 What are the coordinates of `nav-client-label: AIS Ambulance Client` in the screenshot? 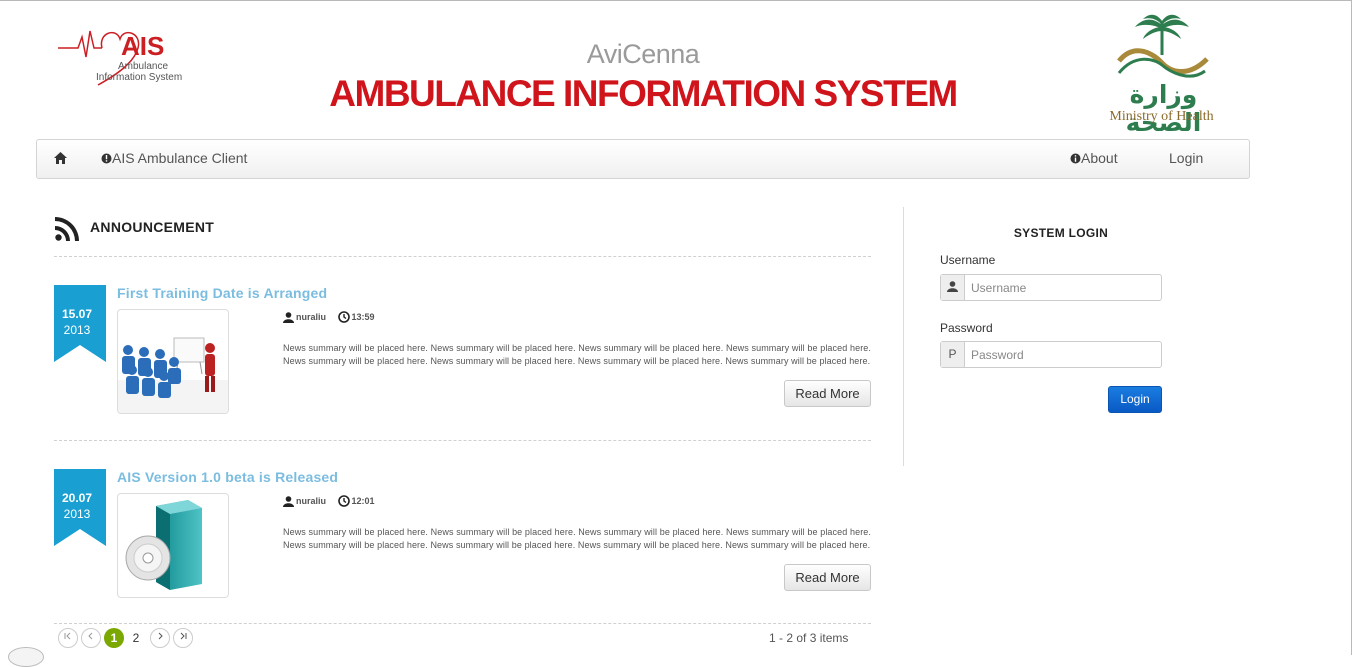 It's located at (180, 158).